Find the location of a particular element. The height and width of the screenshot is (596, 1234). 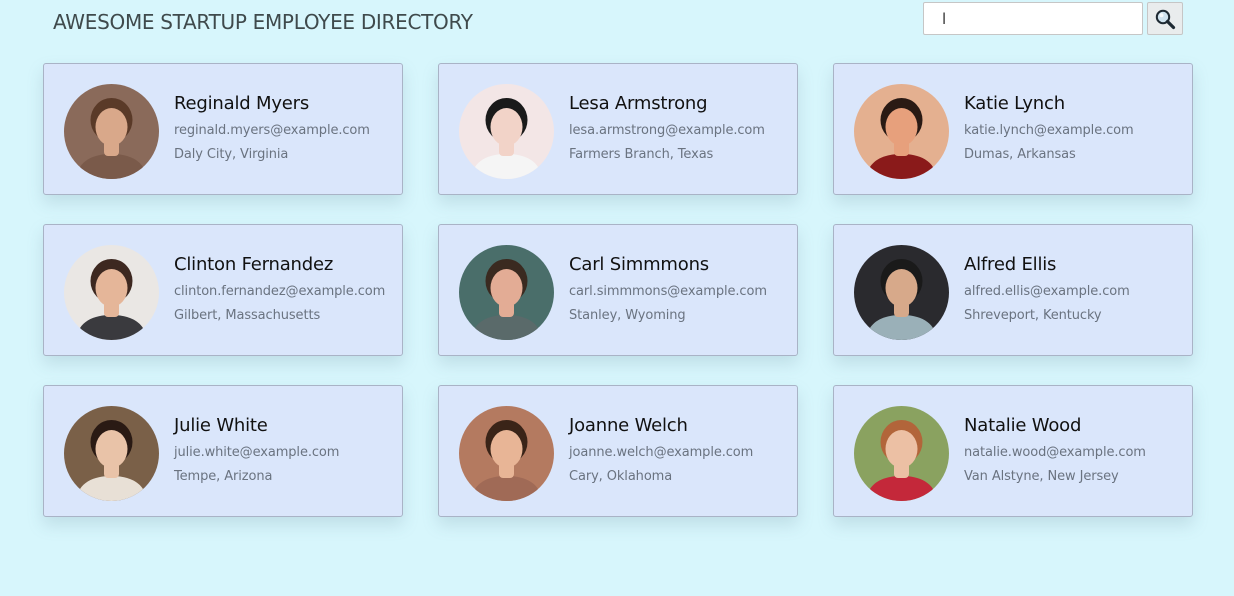

employee-location: Dumas, Arkansas is located at coordinates (1020, 154).